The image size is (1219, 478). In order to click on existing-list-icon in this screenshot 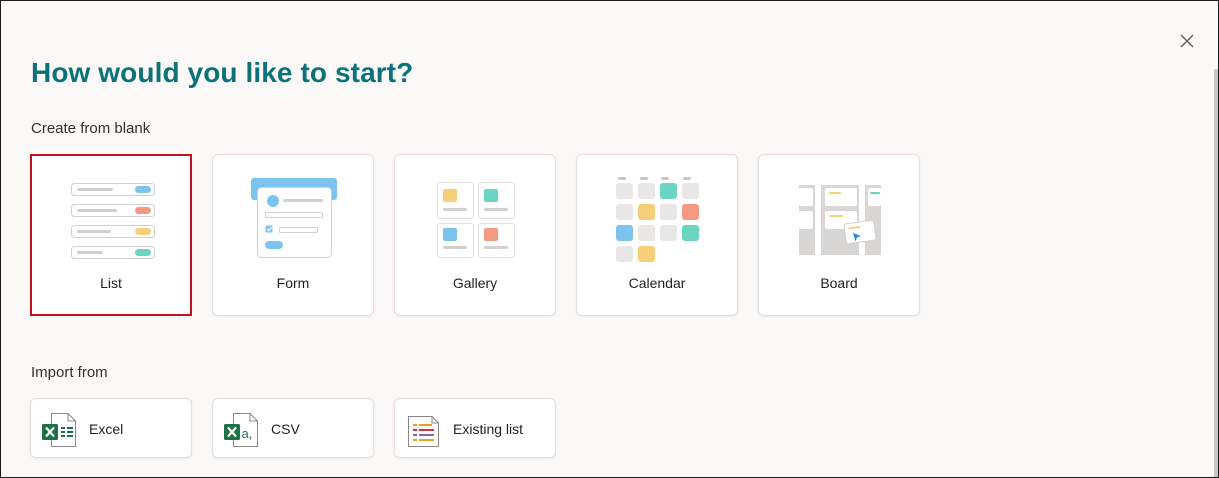, I will do `click(423, 431)`.